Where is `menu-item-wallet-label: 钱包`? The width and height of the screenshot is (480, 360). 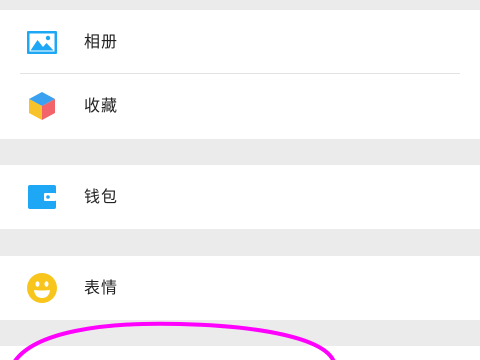
menu-item-wallet-label: 钱包 is located at coordinates (101, 196).